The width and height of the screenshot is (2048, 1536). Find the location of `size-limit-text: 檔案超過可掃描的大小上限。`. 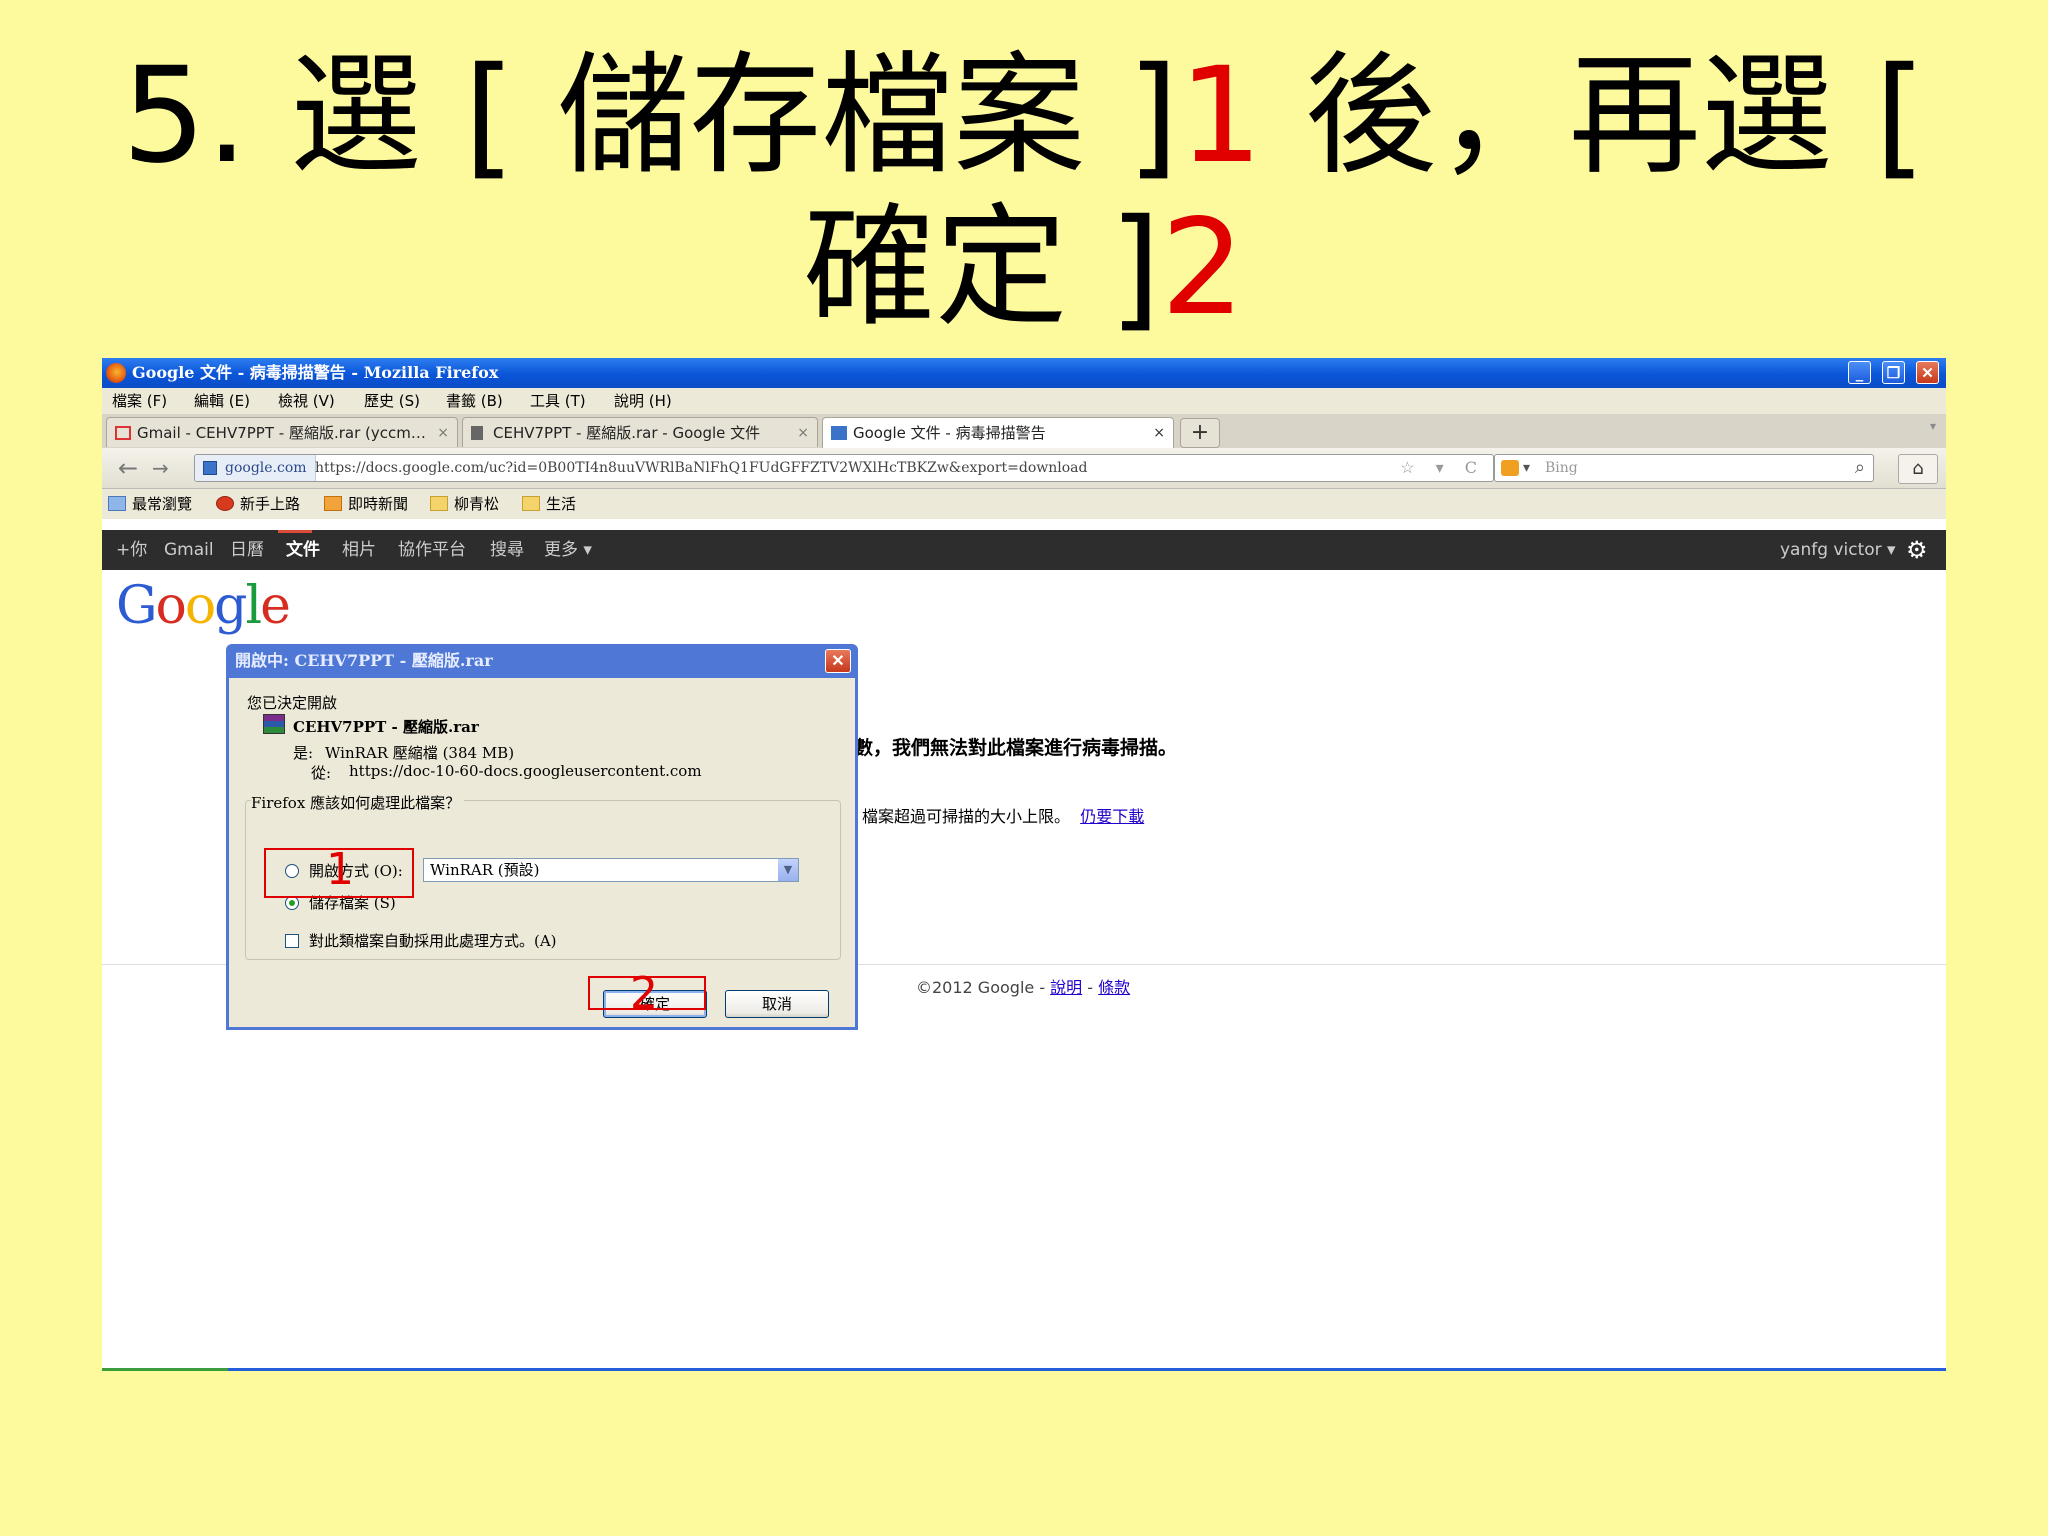

size-limit-text: 檔案超過可掃描的大小上限。 is located at coordinates (966, 816).